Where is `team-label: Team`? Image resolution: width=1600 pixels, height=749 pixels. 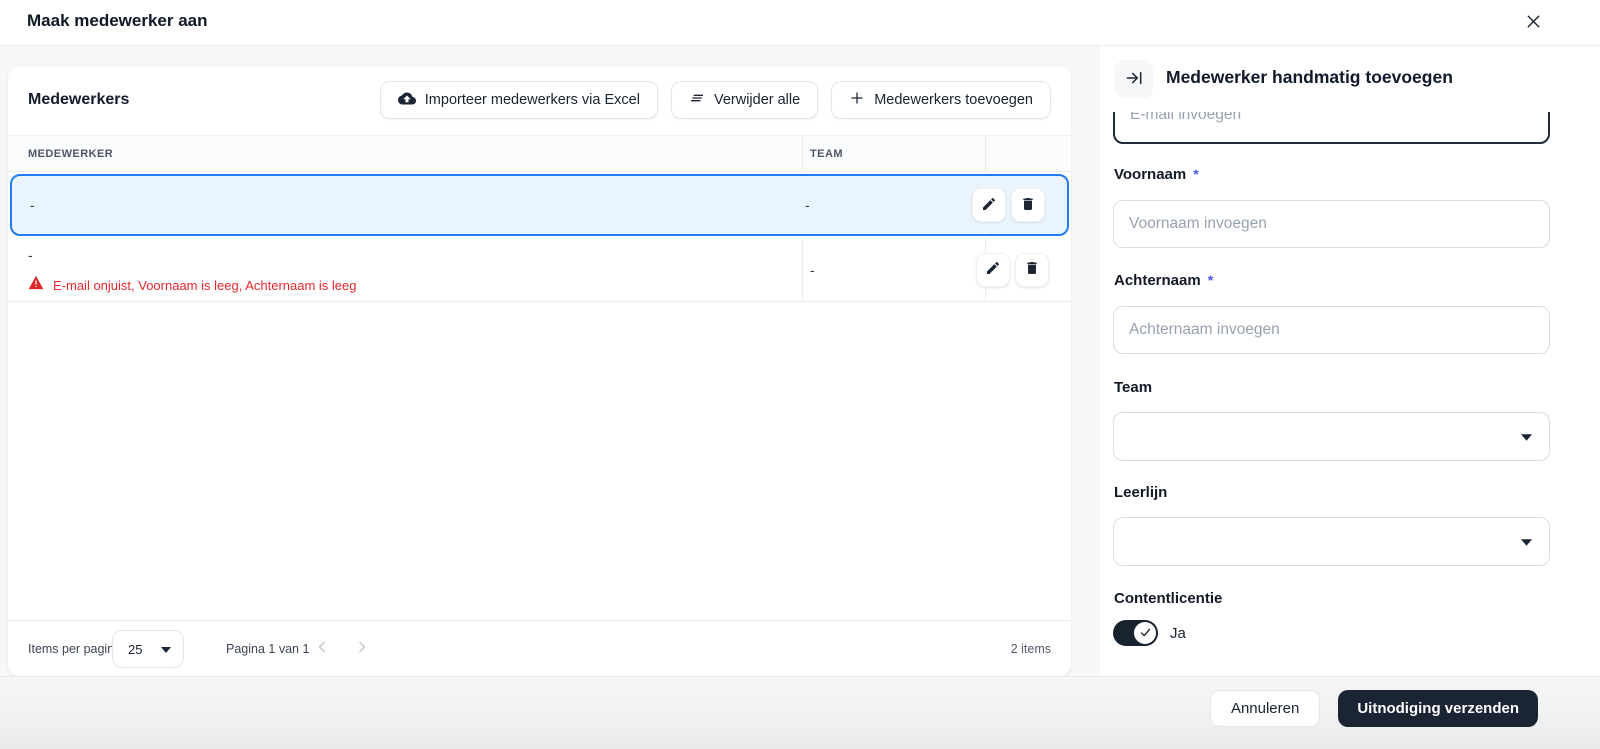 team-label: Team is located at coordinates (1133, 387).